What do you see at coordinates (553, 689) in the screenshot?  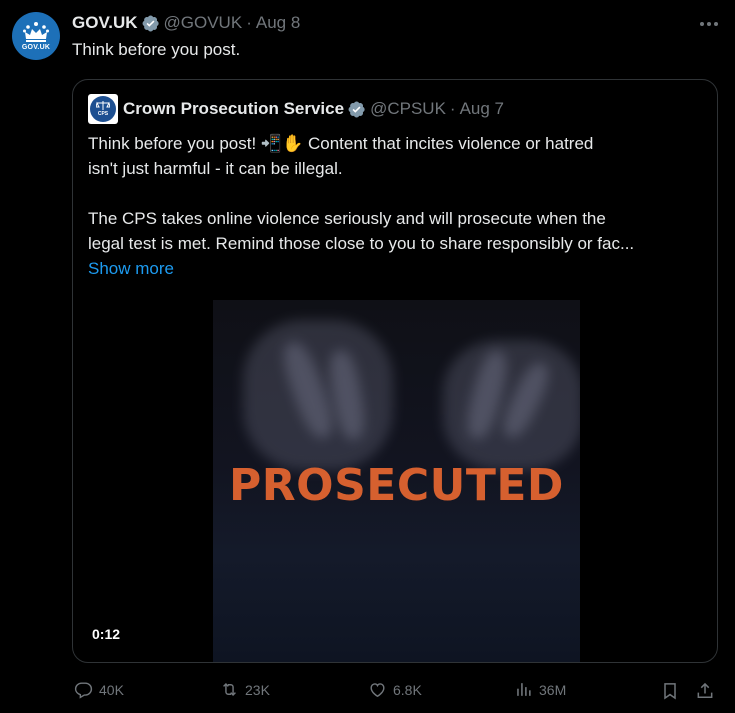 I see `views-count: 36M` at bounding box center [553, 689].